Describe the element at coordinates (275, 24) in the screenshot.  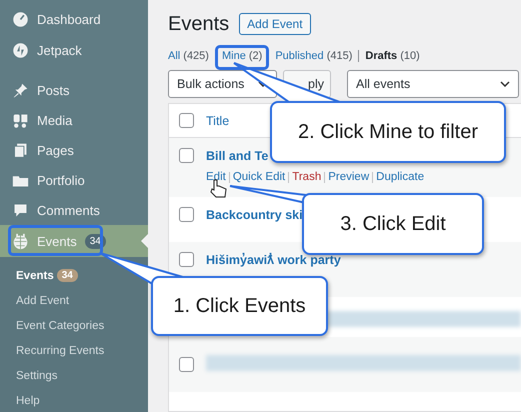
I see `add-event-button: Add Event` at that location.